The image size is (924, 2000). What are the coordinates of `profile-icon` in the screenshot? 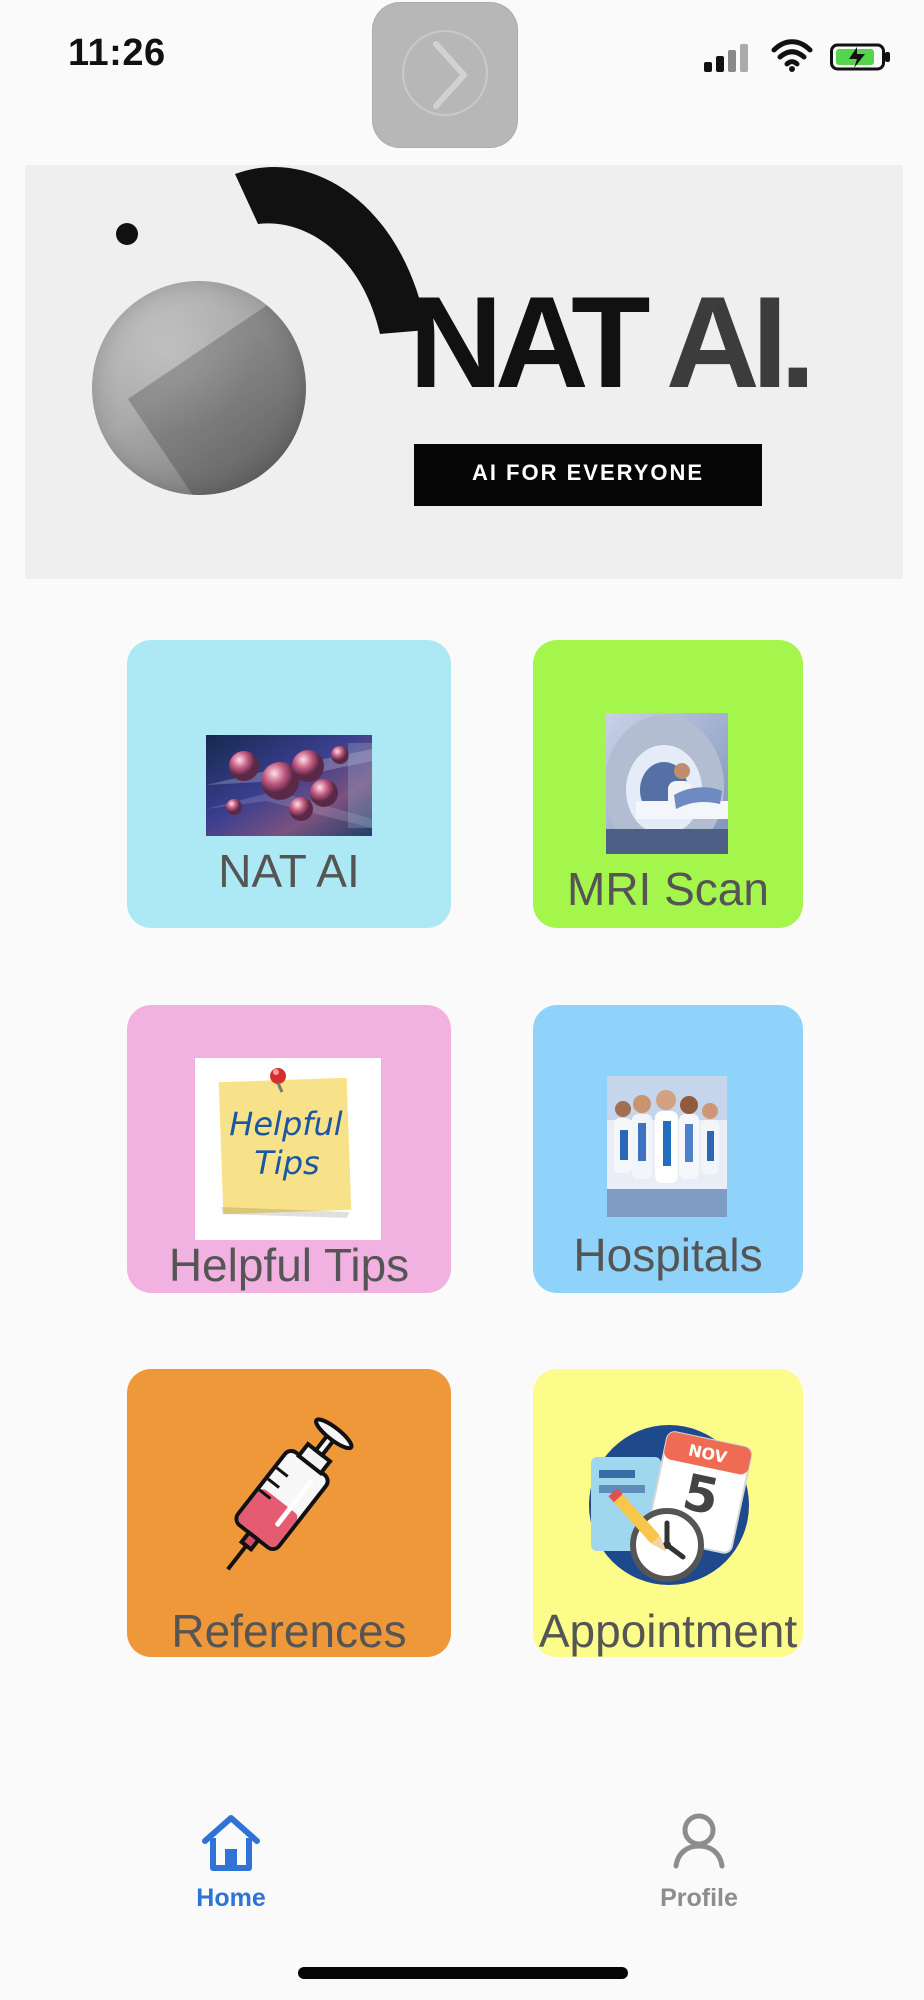 It's located at (699, 1841).